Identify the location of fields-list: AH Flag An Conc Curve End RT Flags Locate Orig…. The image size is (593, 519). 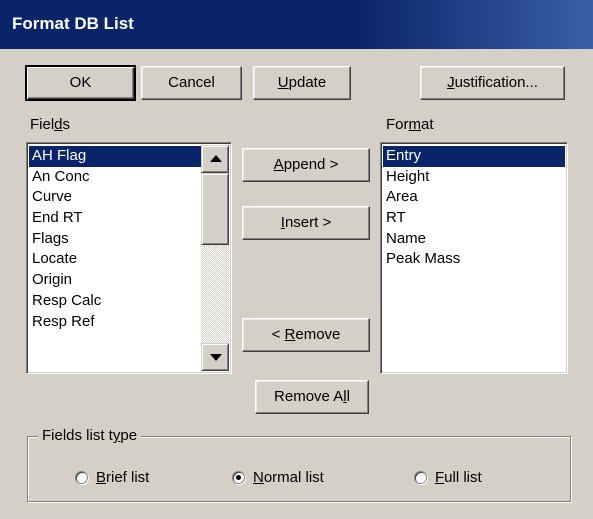
(115, 239).